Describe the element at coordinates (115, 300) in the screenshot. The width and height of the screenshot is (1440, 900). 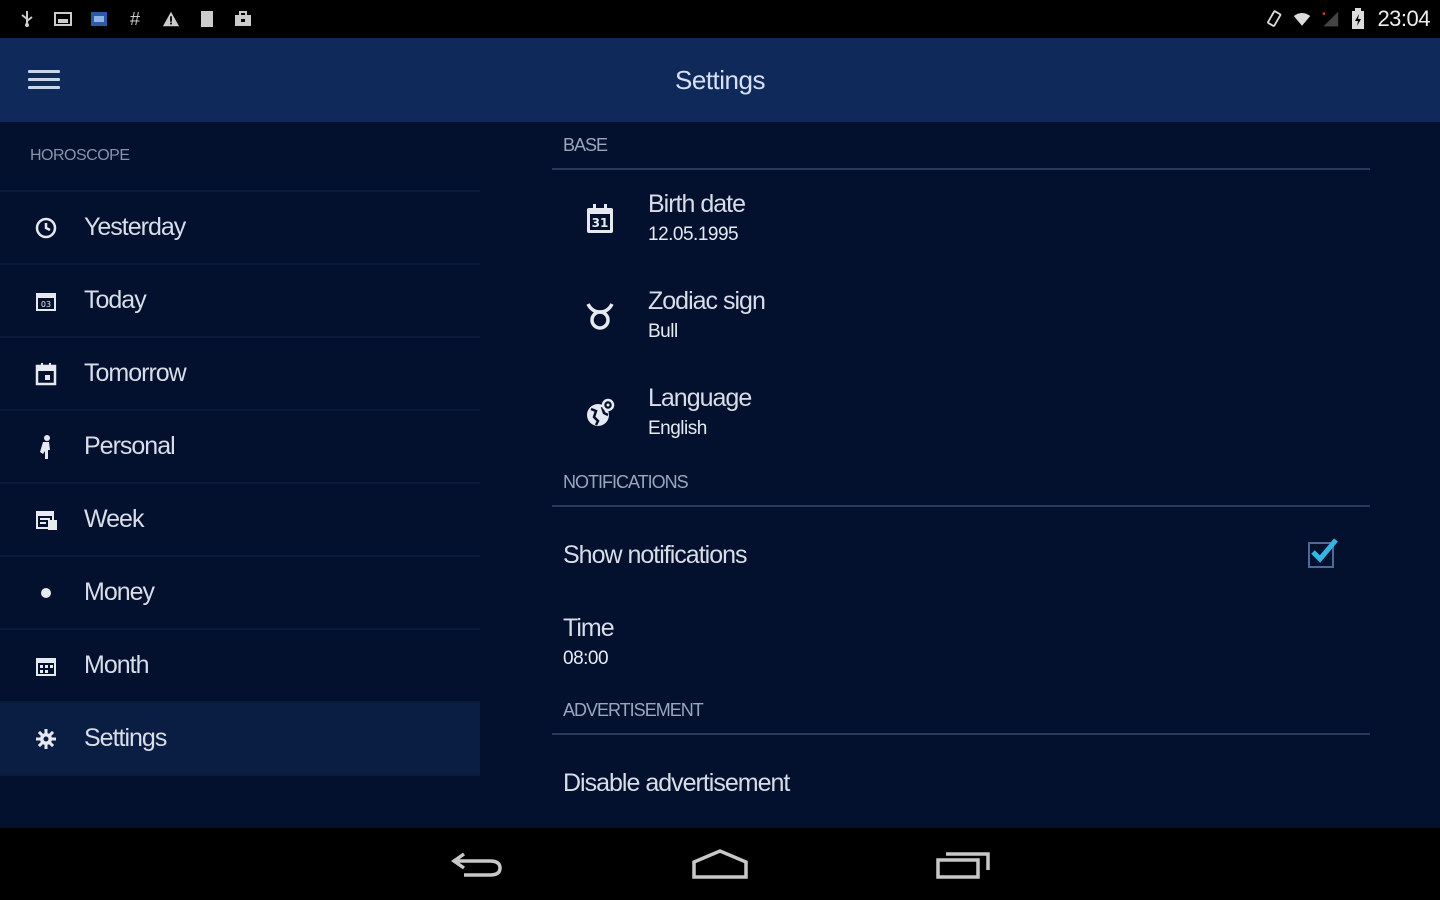
I see `drawer-item-label: Today` at that location.